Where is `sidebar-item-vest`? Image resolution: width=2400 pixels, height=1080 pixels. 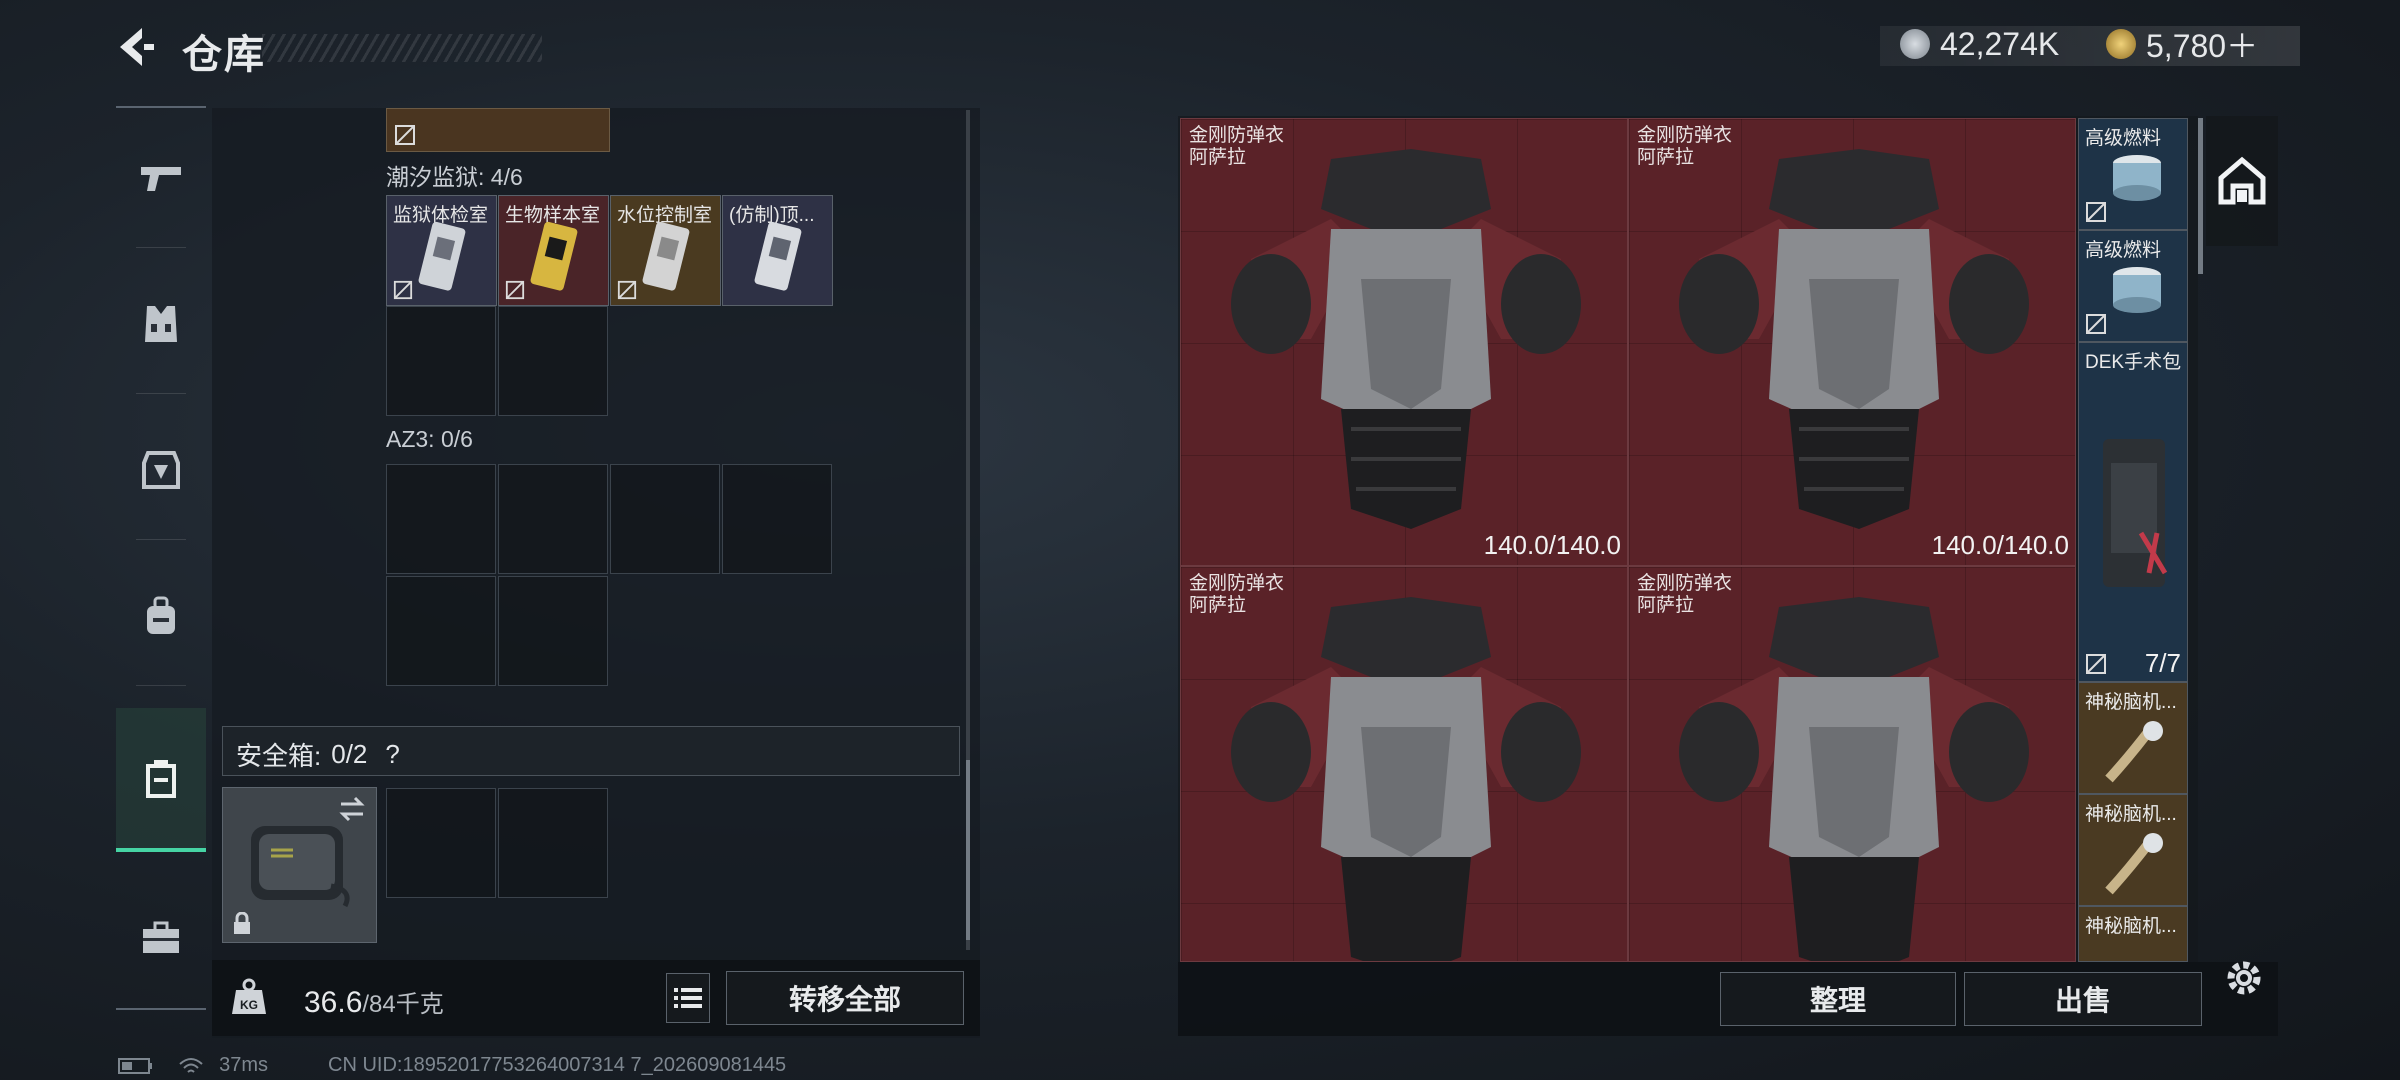
sidebar-item-vest is located at coordinates (161, 324).